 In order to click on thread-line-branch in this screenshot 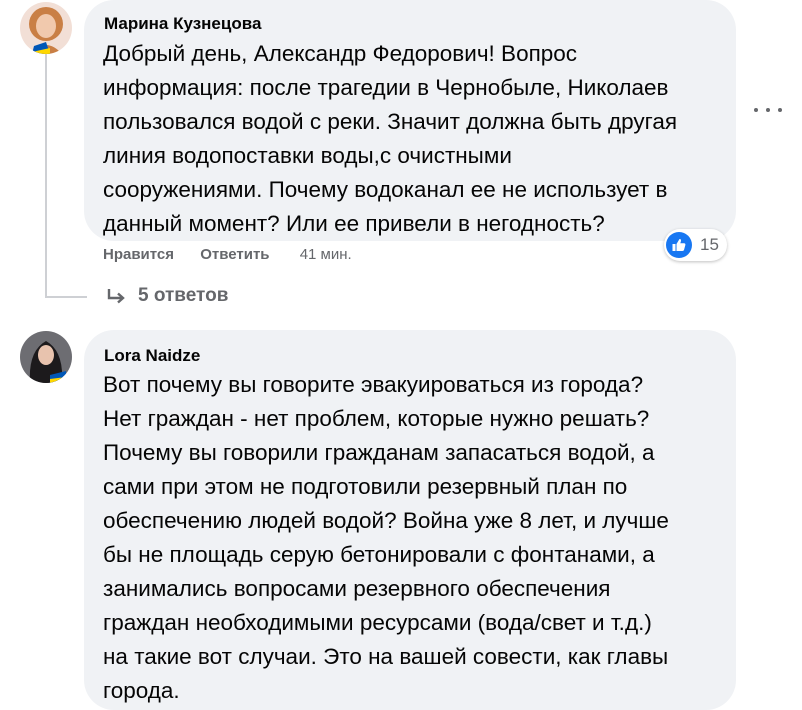, I will do `click(66, 297)`.